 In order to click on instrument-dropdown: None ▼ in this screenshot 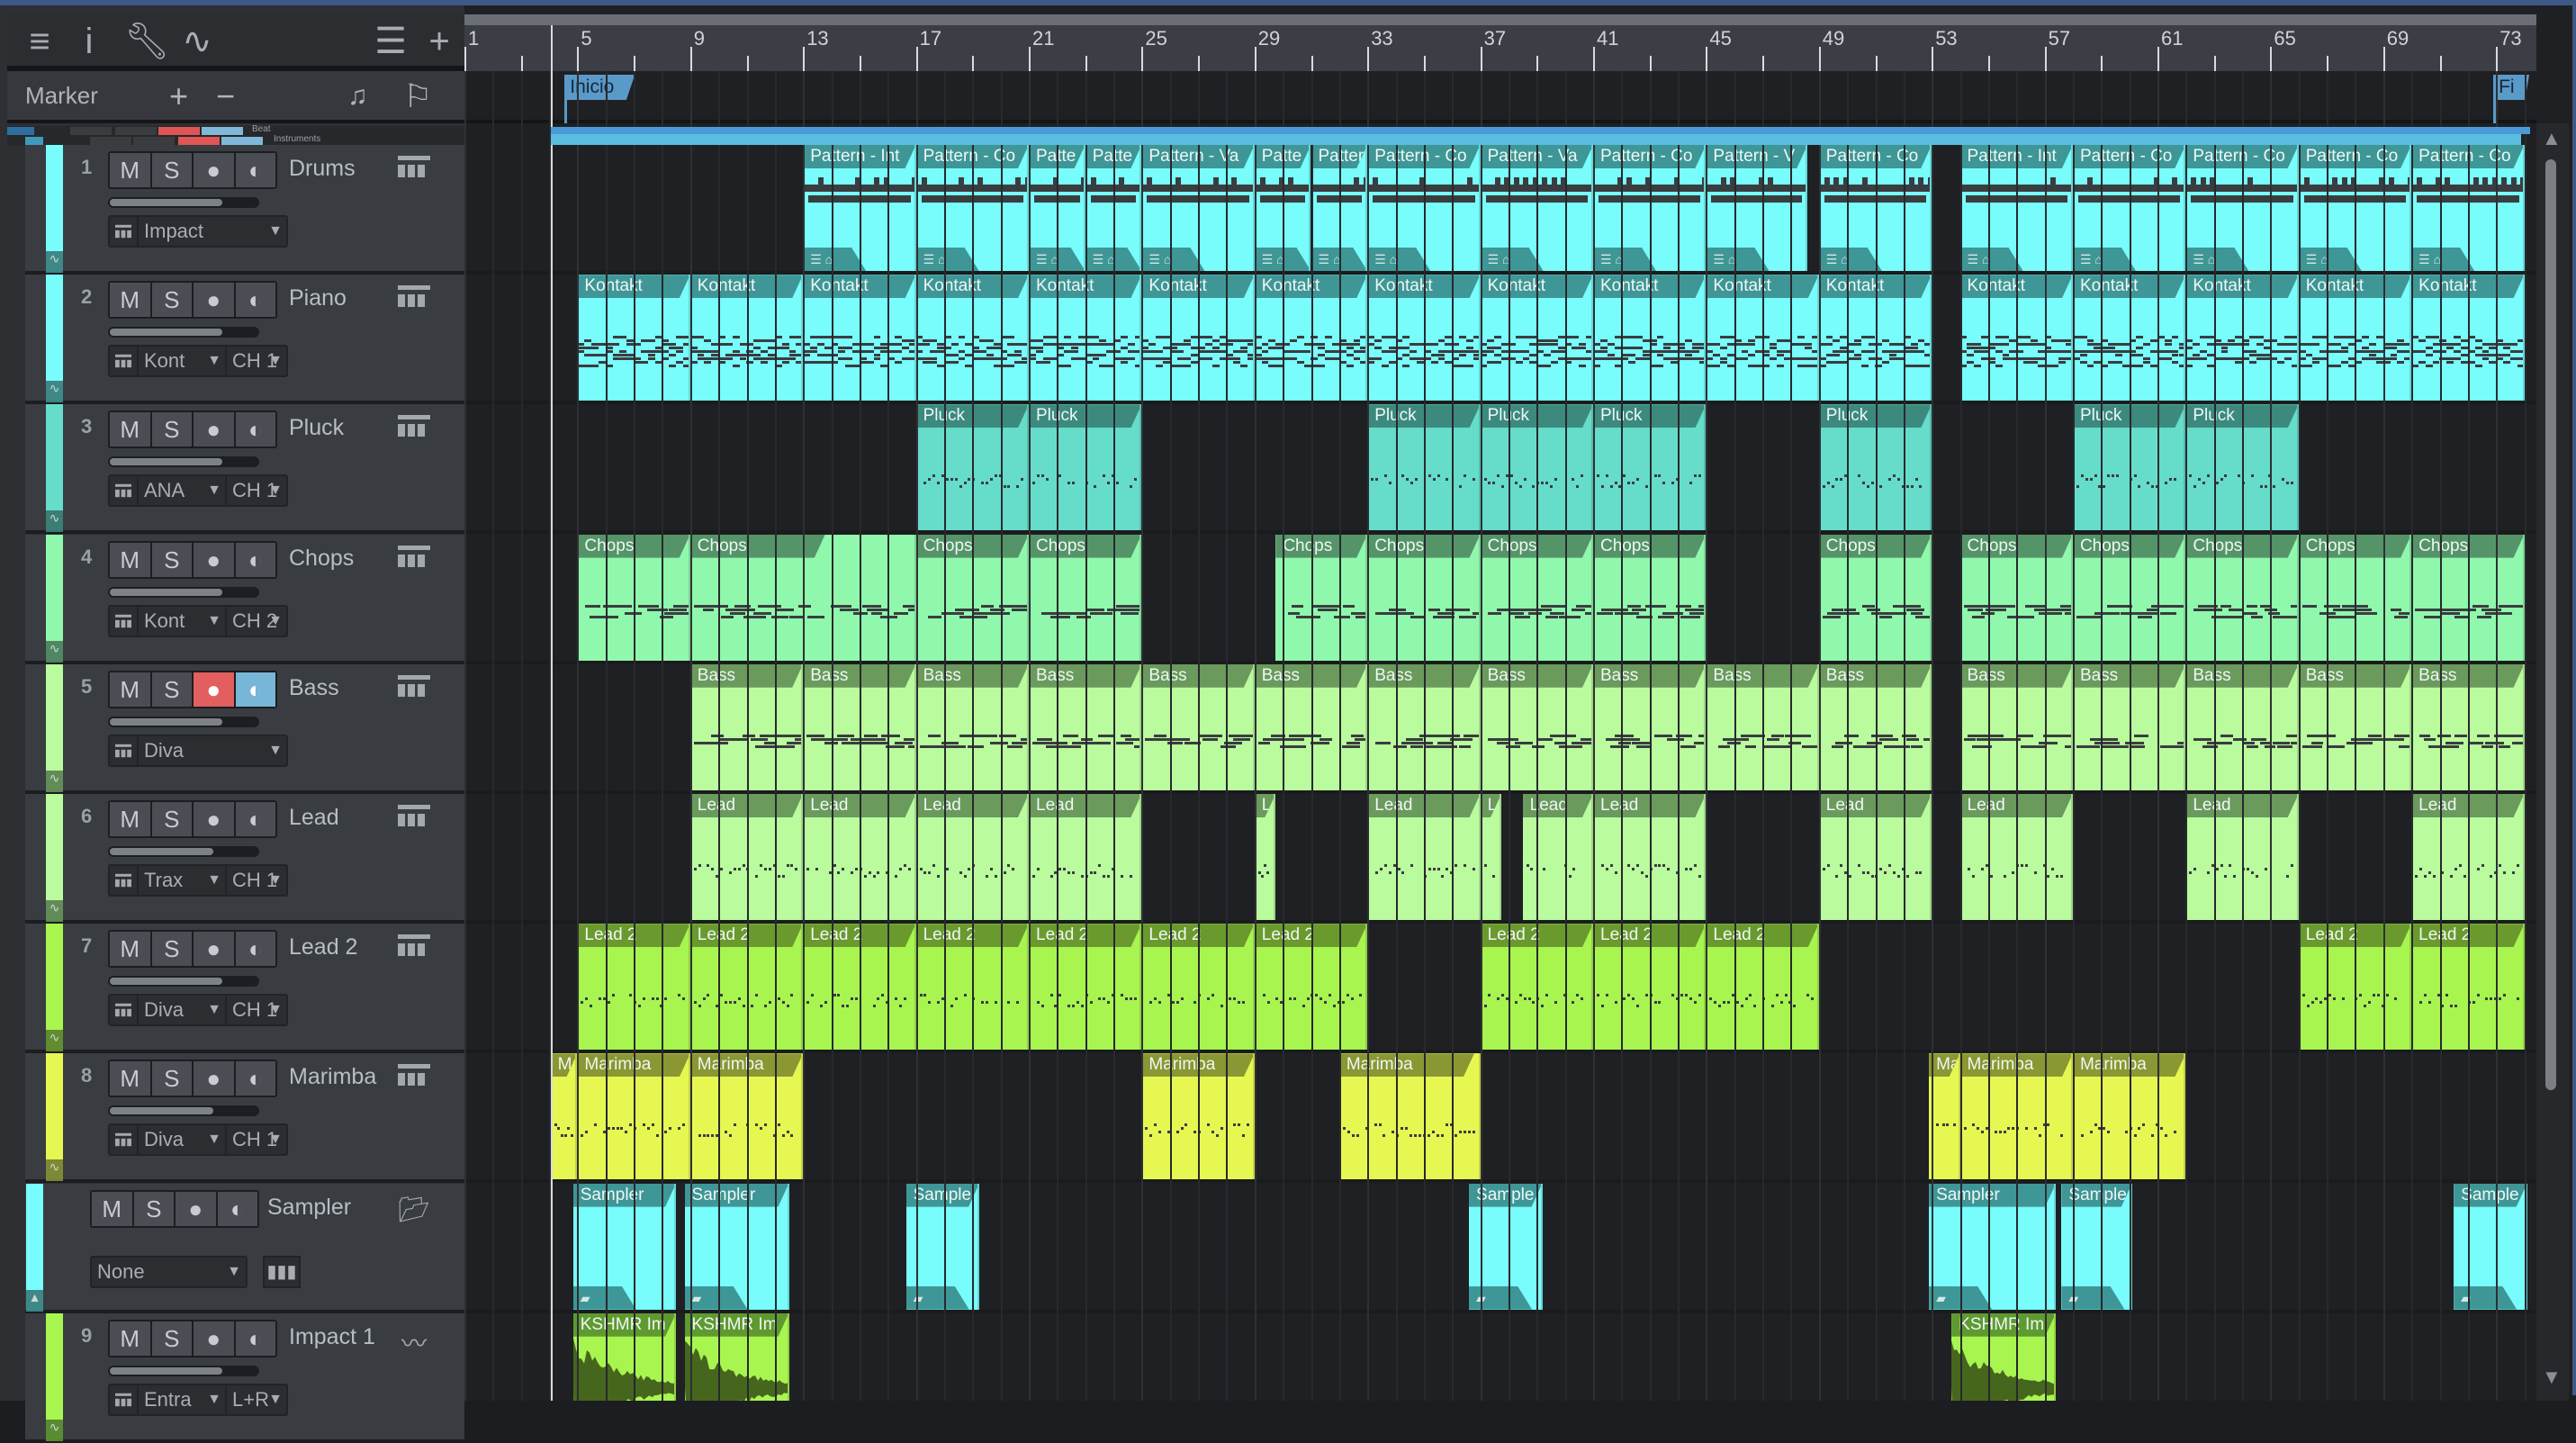, I will do `click(169, 1271)`.